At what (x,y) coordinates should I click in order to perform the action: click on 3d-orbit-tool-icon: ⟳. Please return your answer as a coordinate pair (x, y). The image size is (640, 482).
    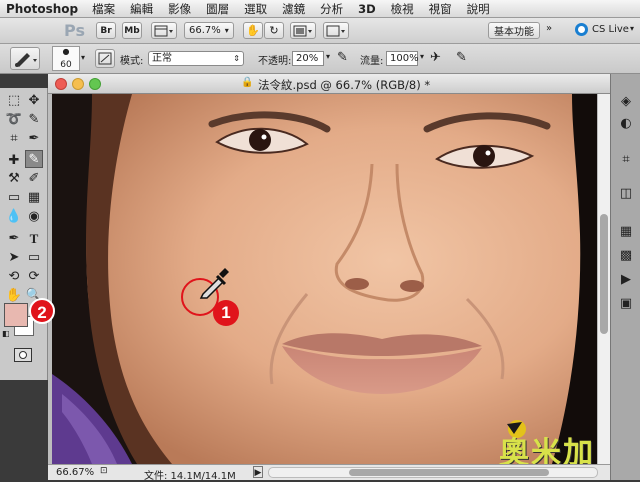
    Looking at the image, I should click on (34, 277).